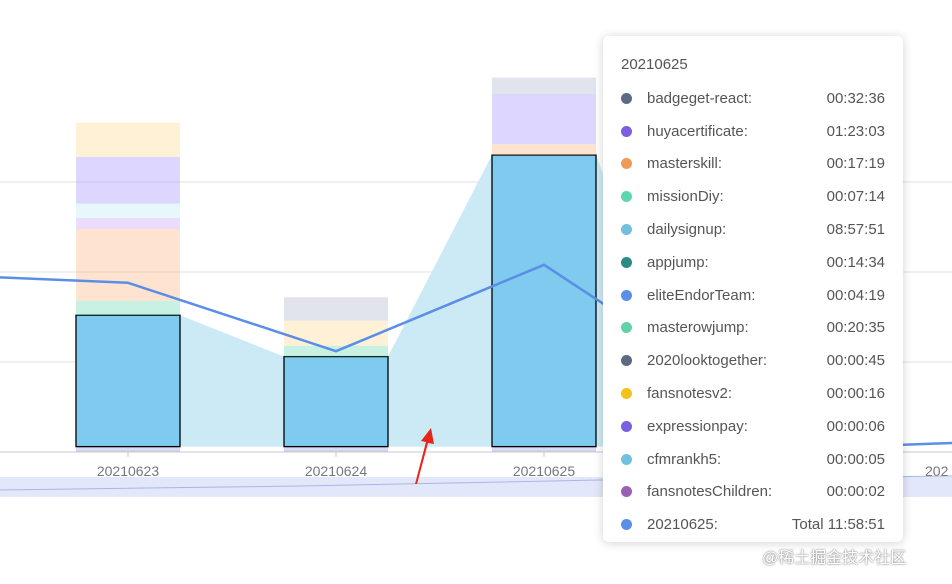  I want to click on tooltip-series-name: huyacertificate:, so click(697, 131).